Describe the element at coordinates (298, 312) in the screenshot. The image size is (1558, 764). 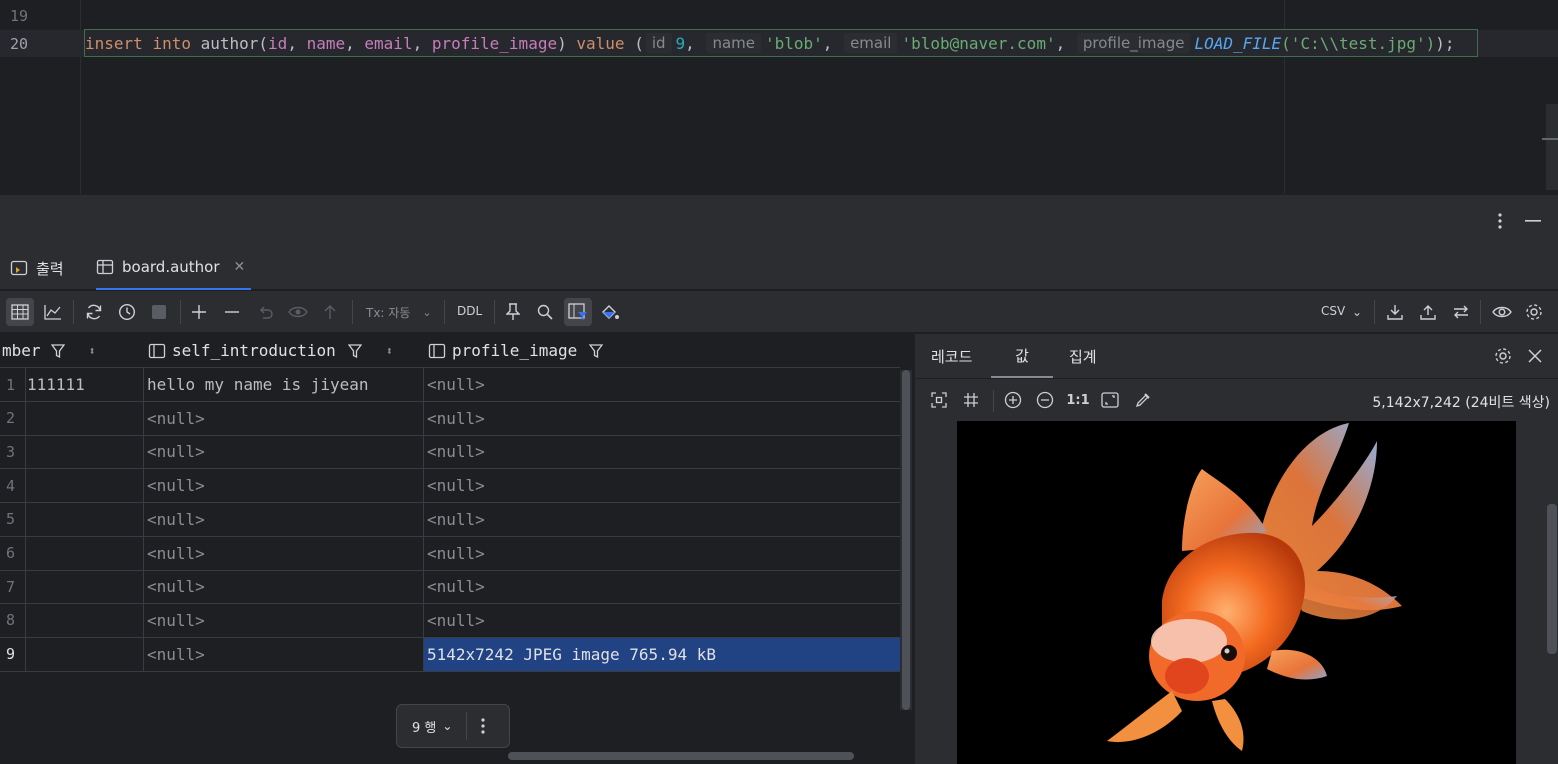
I see `preview-changes-icon` at that location.